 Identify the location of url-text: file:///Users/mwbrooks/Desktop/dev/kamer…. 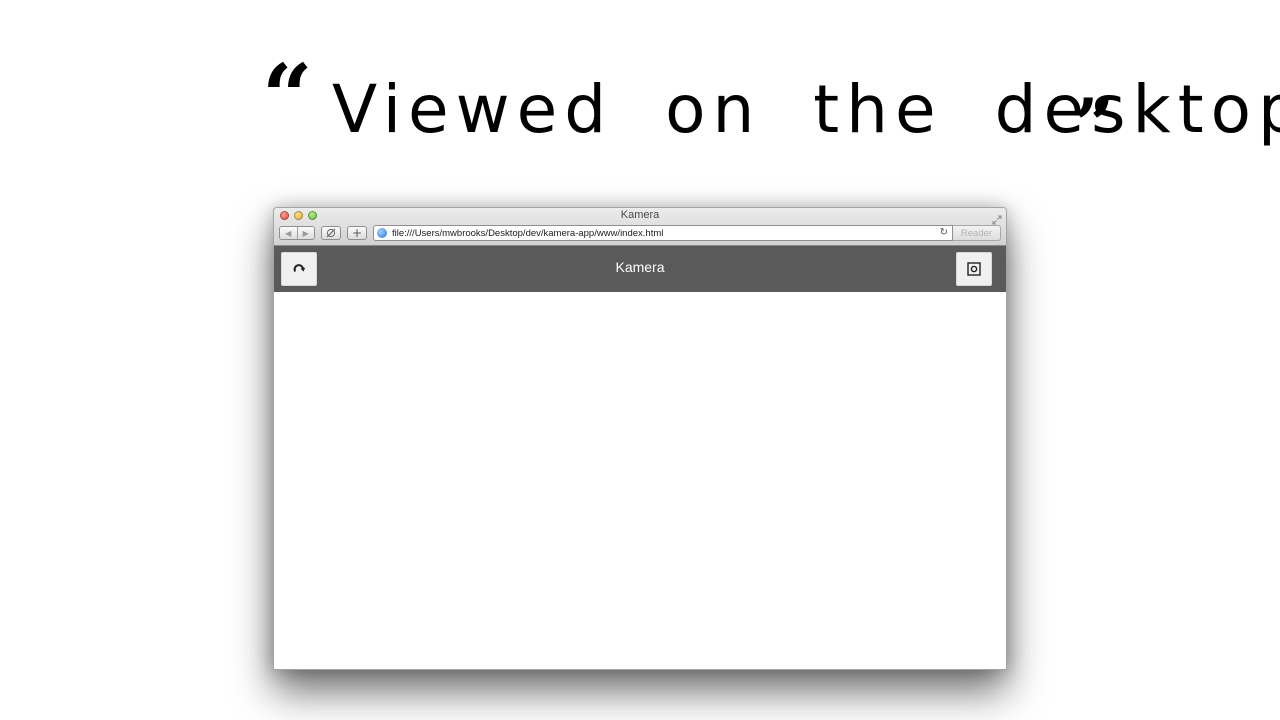
(527, 233).